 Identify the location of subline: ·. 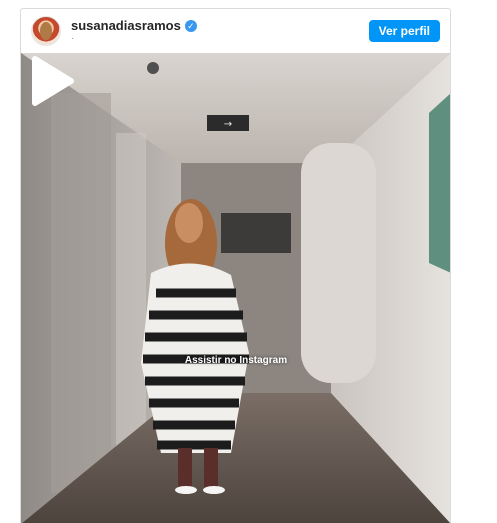
(73, 38).